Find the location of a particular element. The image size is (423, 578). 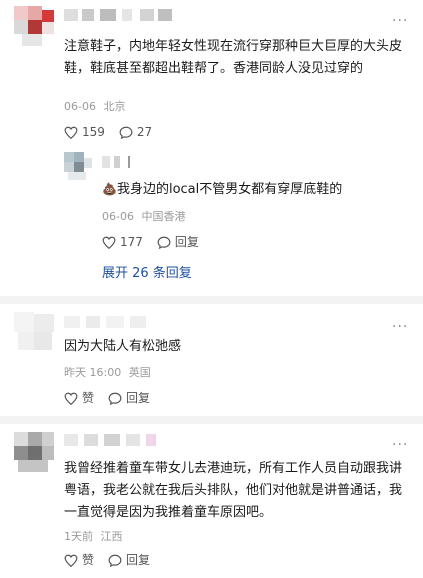

comment-date: 昨天 16:00 is located at coordinates (93, 372).